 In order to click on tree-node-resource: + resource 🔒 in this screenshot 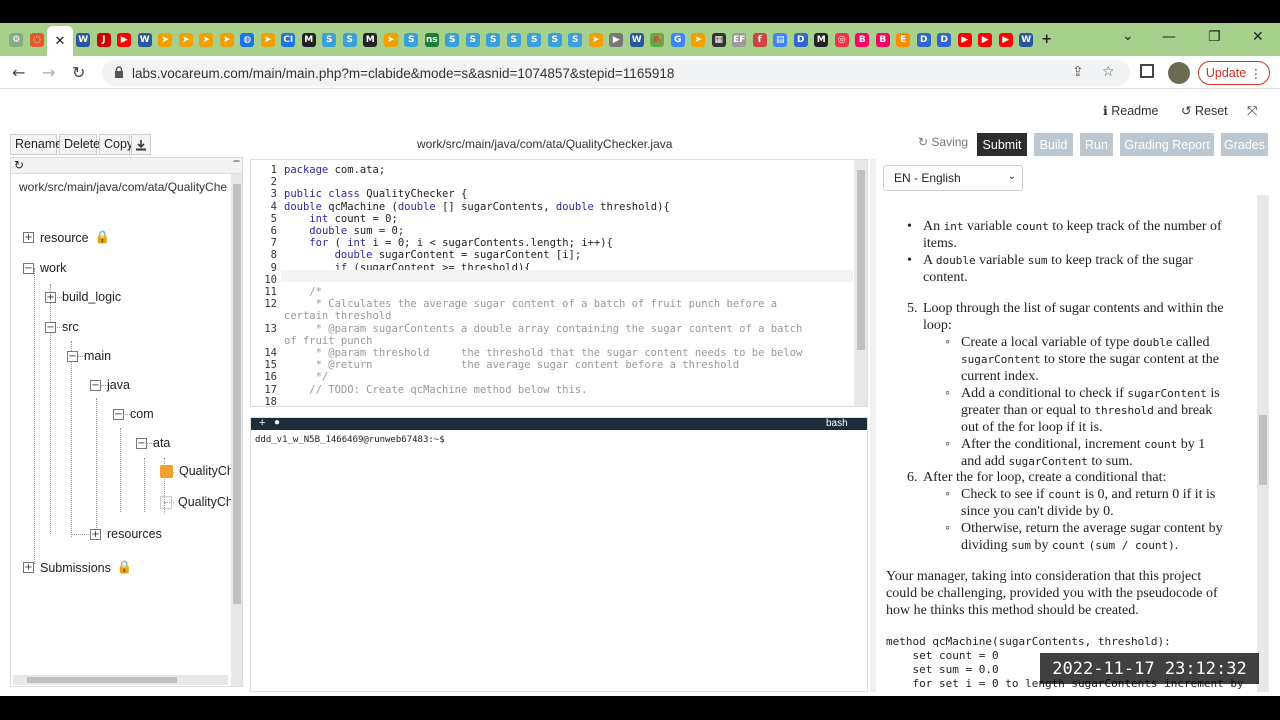, I will do `click(66, 237)`.